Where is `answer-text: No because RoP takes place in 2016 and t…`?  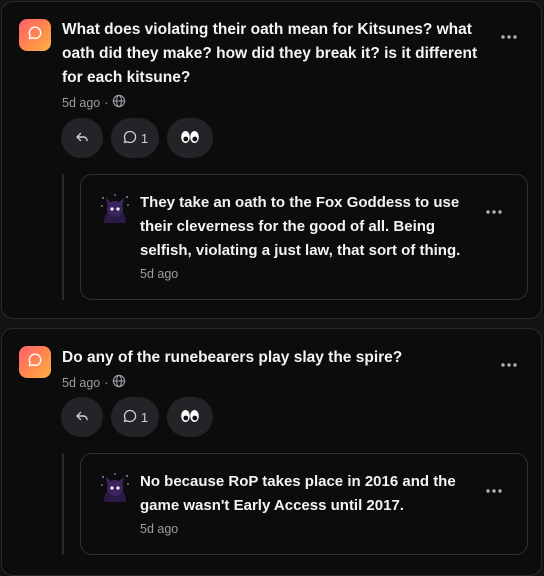
answer-text: No because RoP takes place in 2016 and t… is located at coordinates (298, 493).